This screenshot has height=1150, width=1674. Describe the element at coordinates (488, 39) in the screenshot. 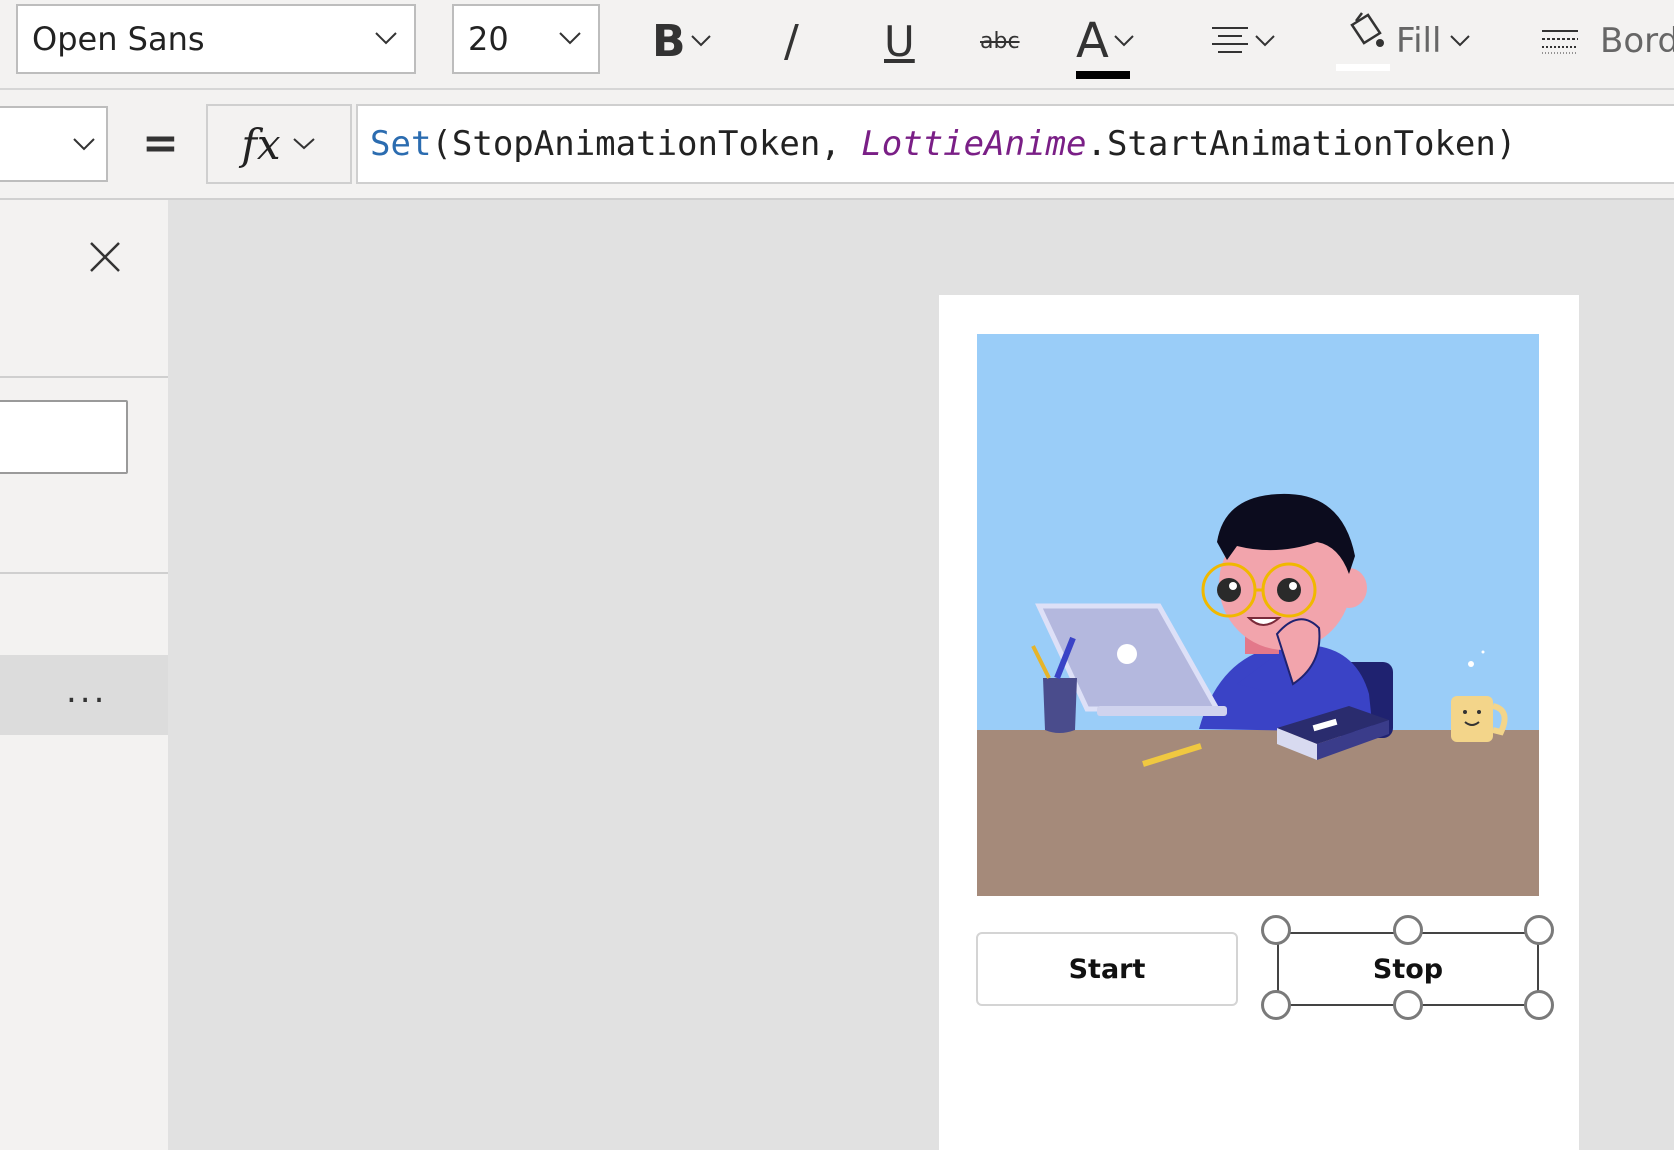

I see `font-size-value: 20` at that location.